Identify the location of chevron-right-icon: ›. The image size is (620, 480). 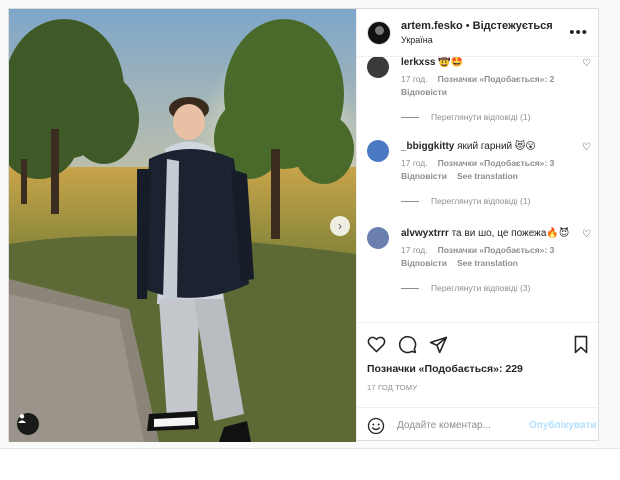
(340, 226).